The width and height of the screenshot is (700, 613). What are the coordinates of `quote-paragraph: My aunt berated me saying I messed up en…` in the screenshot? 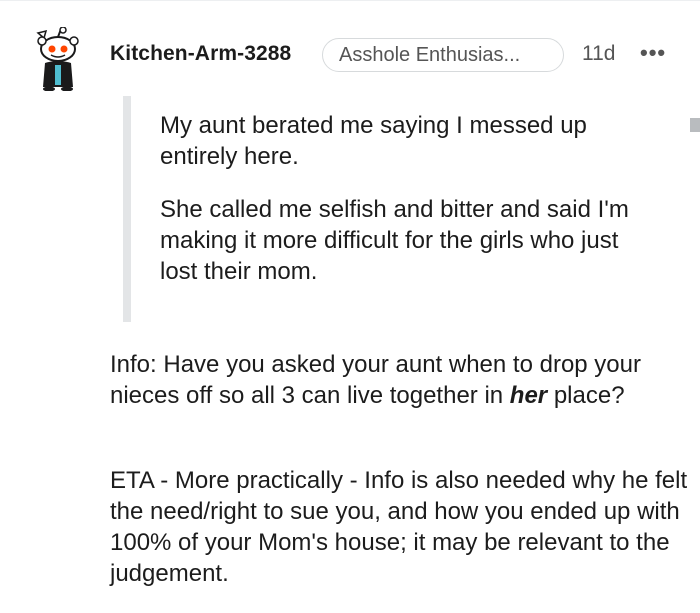 It's located at (373, 141).